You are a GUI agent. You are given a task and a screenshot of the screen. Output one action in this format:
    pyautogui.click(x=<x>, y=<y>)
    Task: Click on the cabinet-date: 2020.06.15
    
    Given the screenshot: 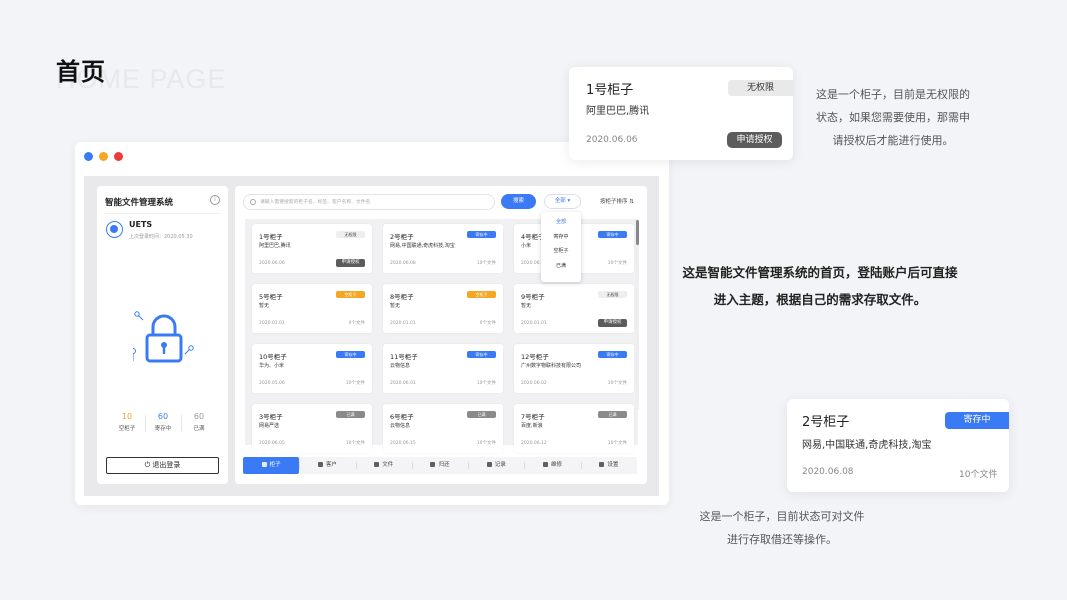 What is the action you would take?
    pyautogui.click(x=403, y=443)
    